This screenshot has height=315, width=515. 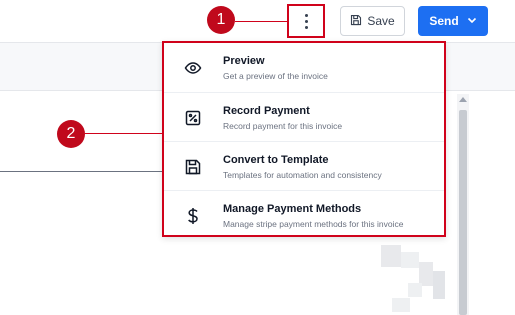 I want to click on send-button: Send, so click(x=453, y=21).